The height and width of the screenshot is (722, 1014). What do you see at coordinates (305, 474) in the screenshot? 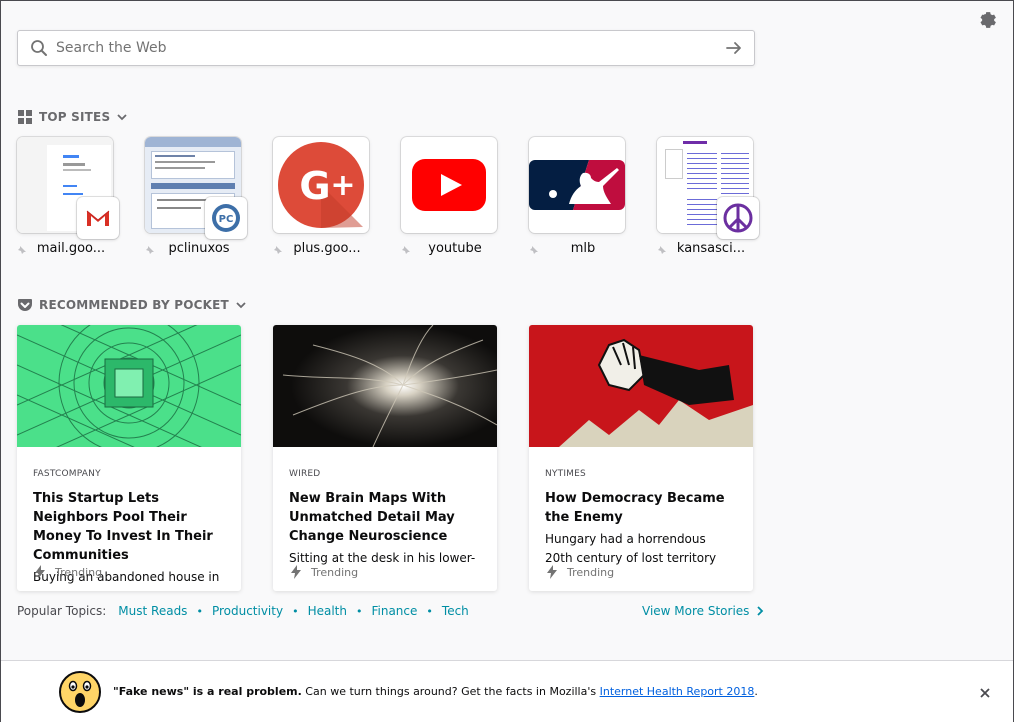
I see `story-source: WIRED` at bounding box center [305, 474].